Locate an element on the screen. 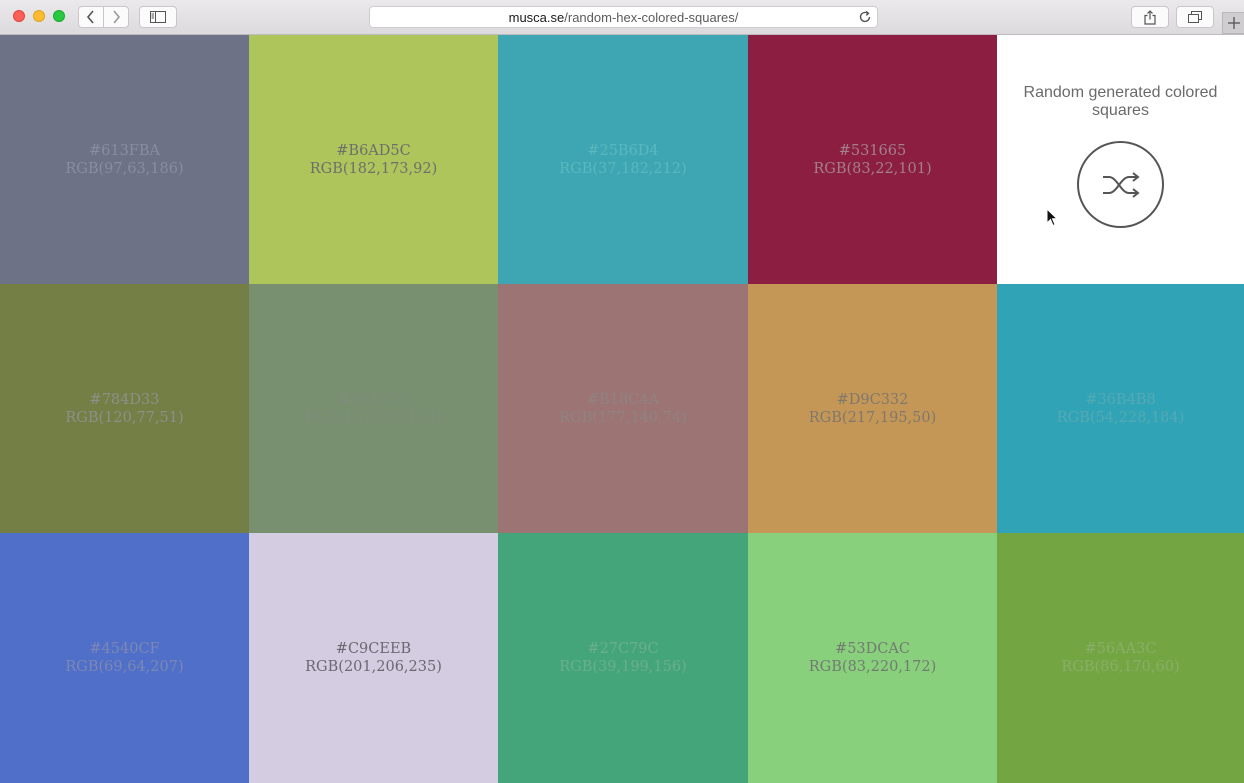 This screenshot has height=783, width=1244. color-tile: #B6AD5C RGB(182,173,92) is located at coordinates (373, 159).